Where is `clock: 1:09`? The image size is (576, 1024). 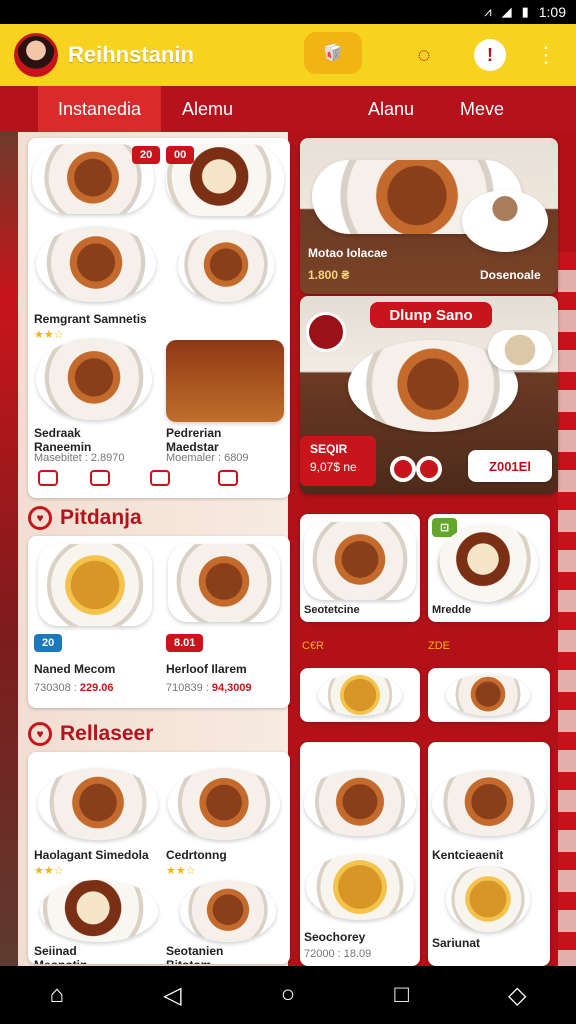 clock: 1:09 is located at coordinates (552, 12).